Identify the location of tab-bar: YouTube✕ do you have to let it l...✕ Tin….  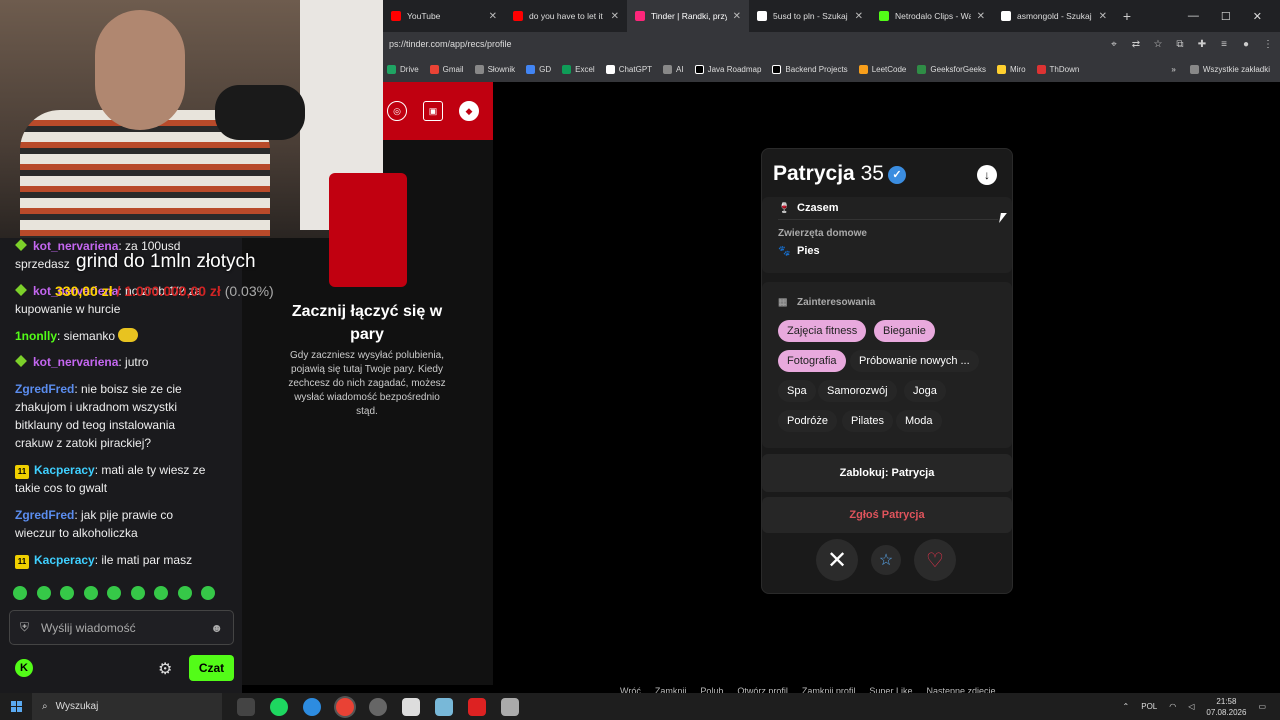
(831, 16).